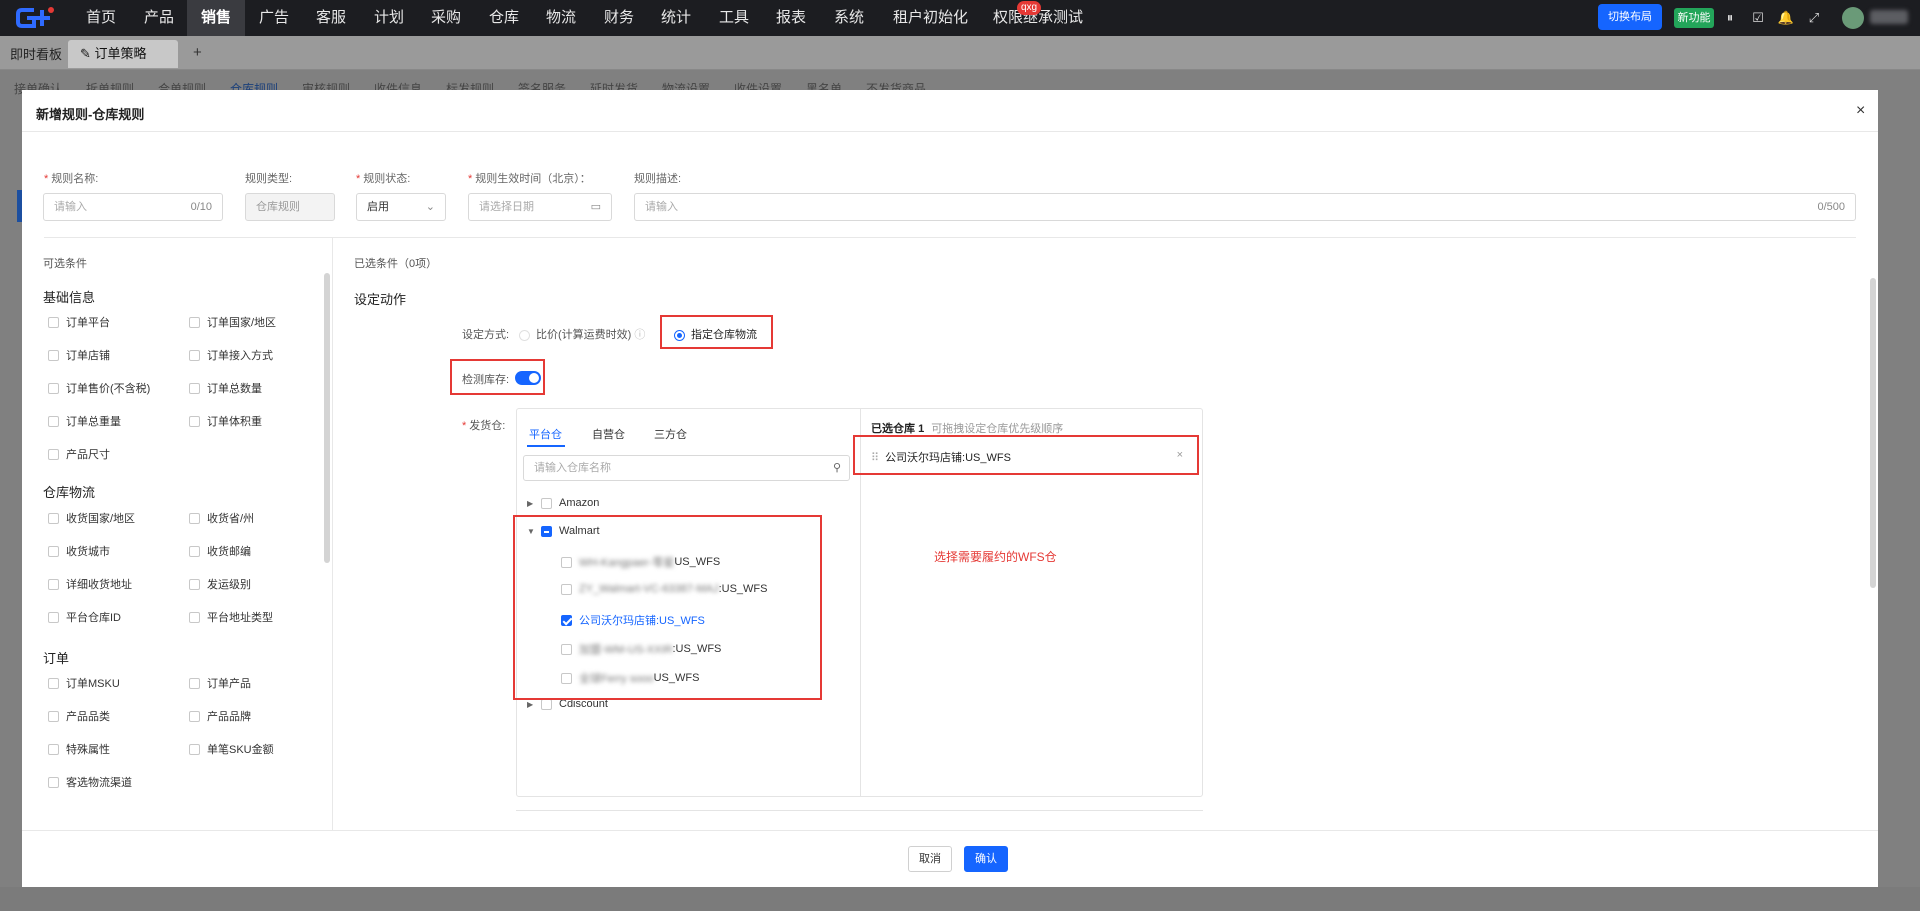 The height and width of the screenshot is (911, 1920). What do you see at coordinates (950, 830) in the screenshot?
I see `footer-divider` at bounding box center [950, 830].